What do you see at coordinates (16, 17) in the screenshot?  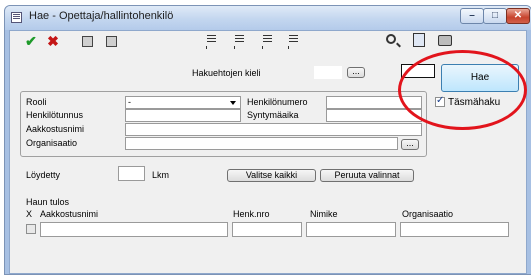 I see `app-icon` at bounding box center [16, 17].